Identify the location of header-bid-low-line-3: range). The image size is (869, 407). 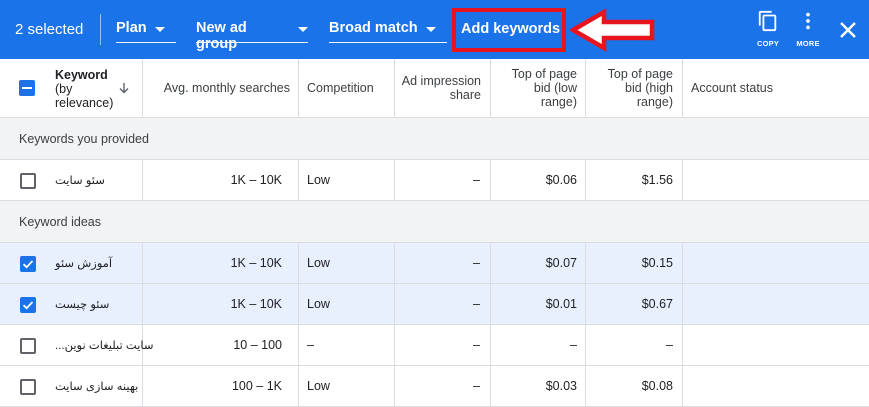
(558, 102).